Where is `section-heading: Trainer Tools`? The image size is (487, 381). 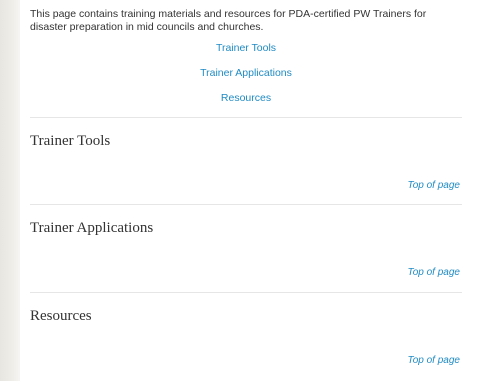
section-heading: Trainer Tools is located at coordinates (70, 141).